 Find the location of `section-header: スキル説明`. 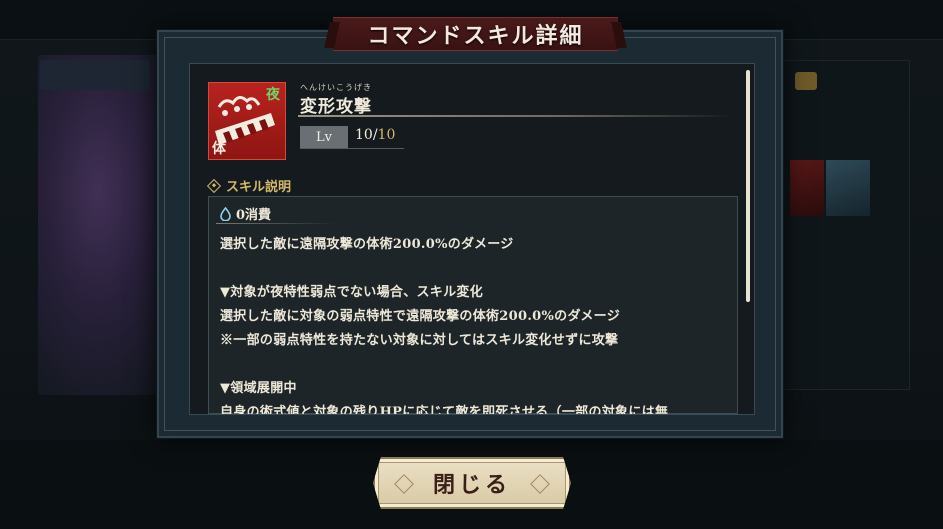

section-header: スキル説明 is located at coordinates (249, 185).